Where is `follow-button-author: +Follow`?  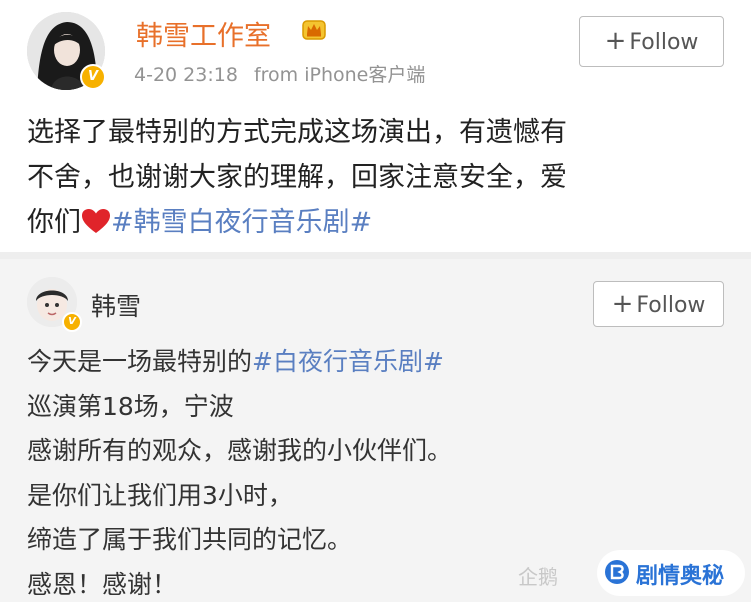
follow-button-author: +Follow is located at coordinates (658, 304).